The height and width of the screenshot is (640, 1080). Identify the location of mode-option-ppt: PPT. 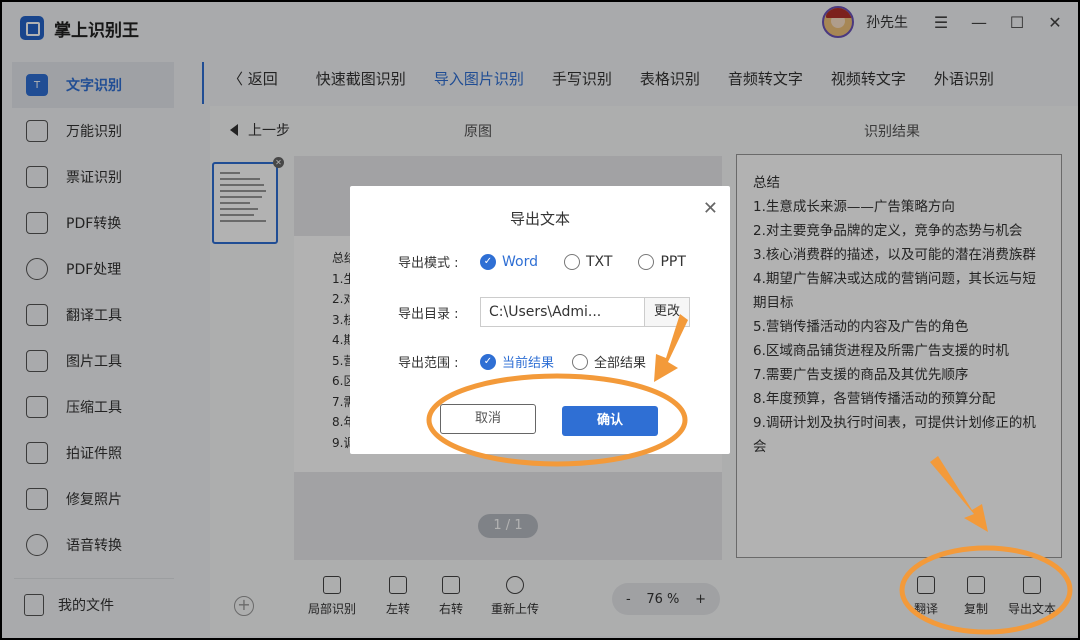
(662, 261).